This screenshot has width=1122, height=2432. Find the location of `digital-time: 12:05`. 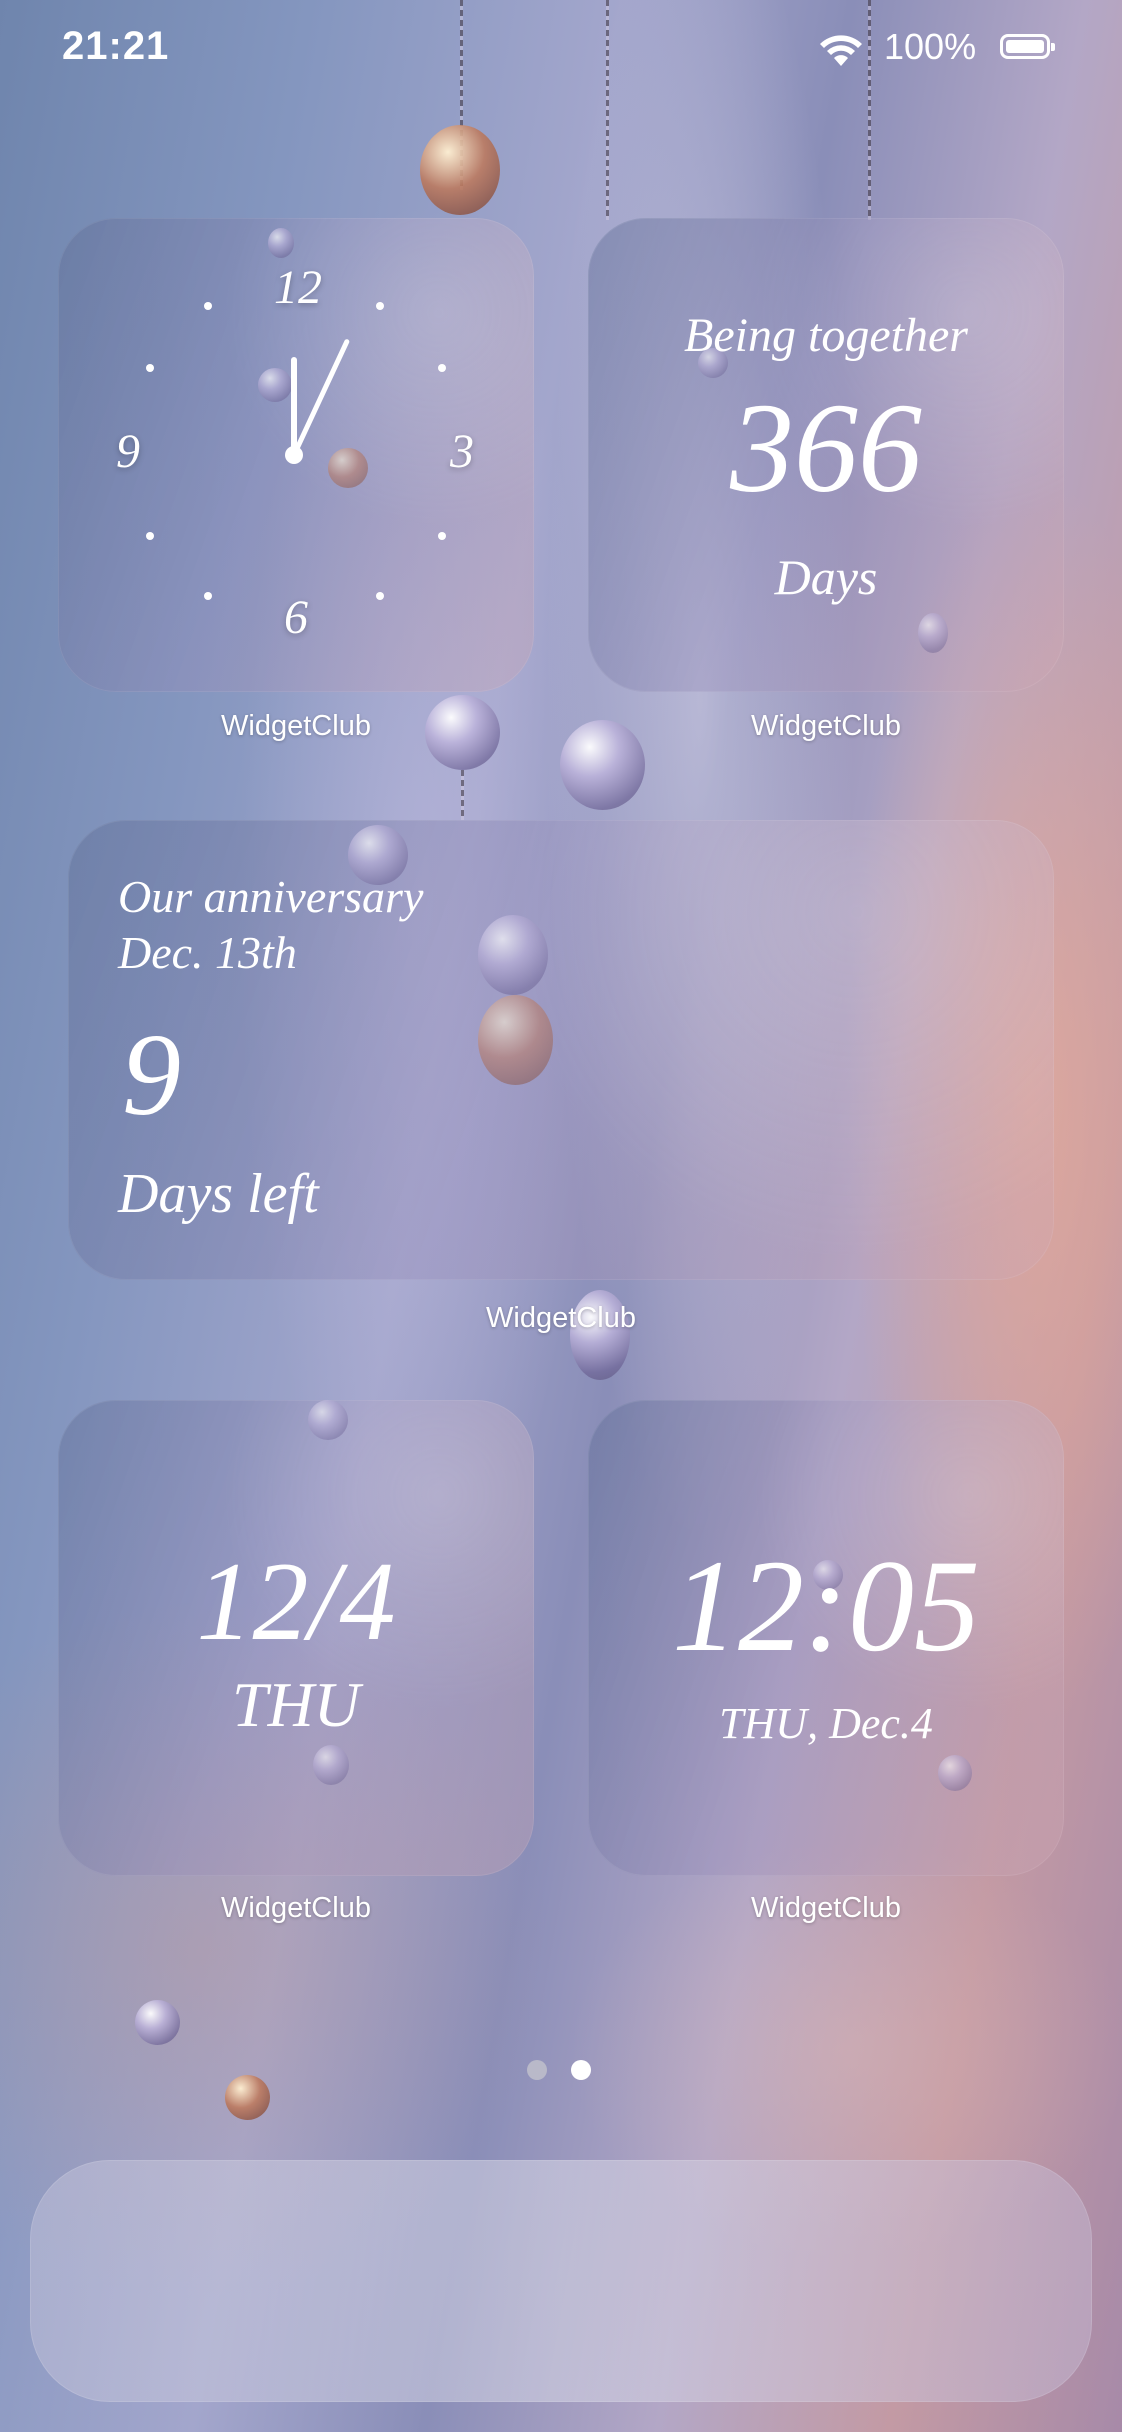

digital-time: 12:05 is located at coordinates (826, 1605).